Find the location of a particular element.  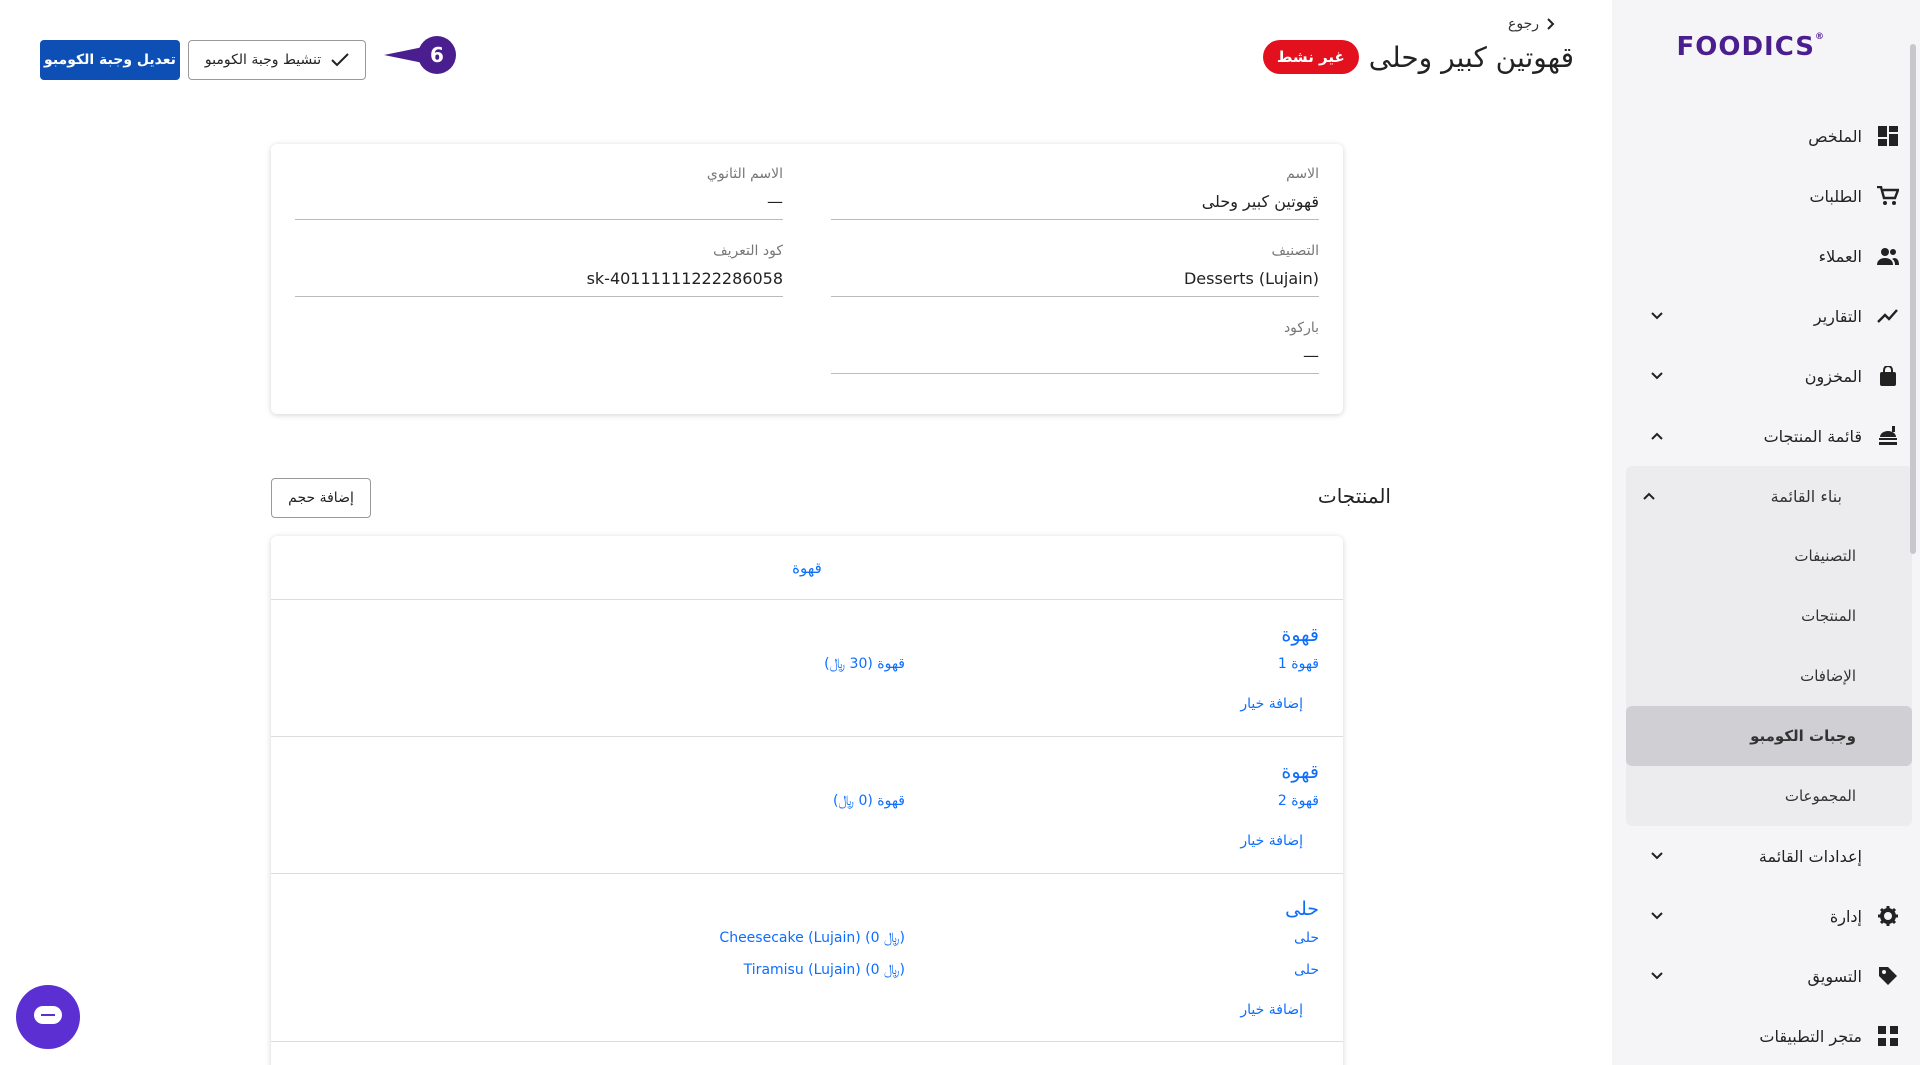

sidebar-item-label: إعدادات القائمة is located at coordinates (1810, 856).